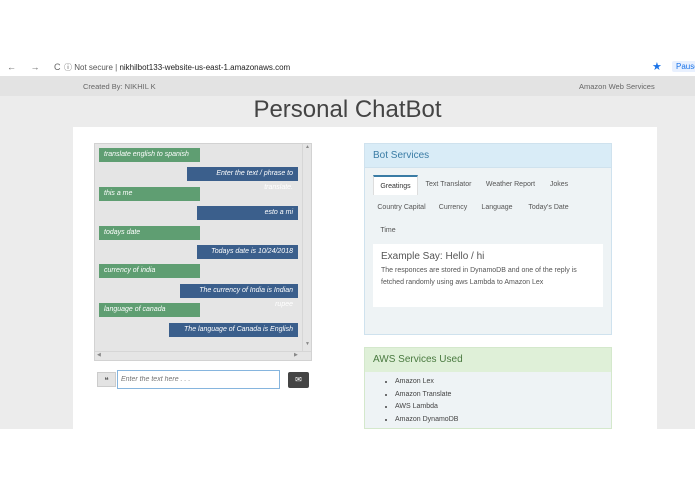  What do you see at coordinates (298, 380) in the screenshot?
I see `send-button: ✉` at bounding box center [298, 380].